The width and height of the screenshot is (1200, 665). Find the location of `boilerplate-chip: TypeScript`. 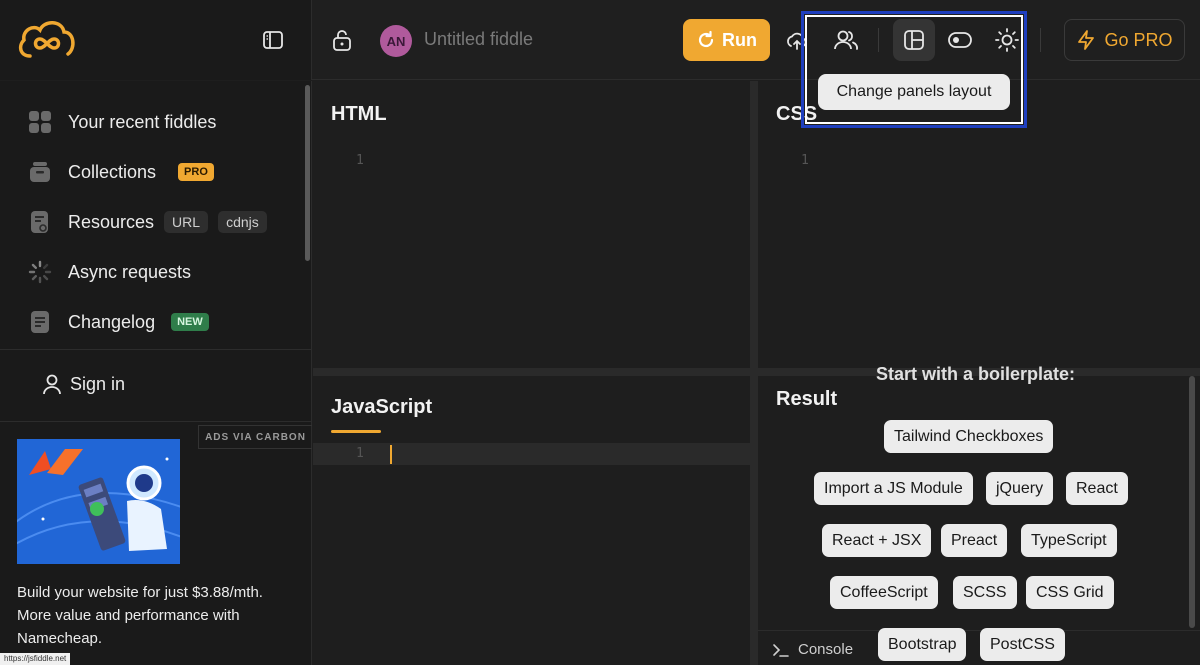

boilerplate-chip: TypeScript is located at coordinates (1069, 540).